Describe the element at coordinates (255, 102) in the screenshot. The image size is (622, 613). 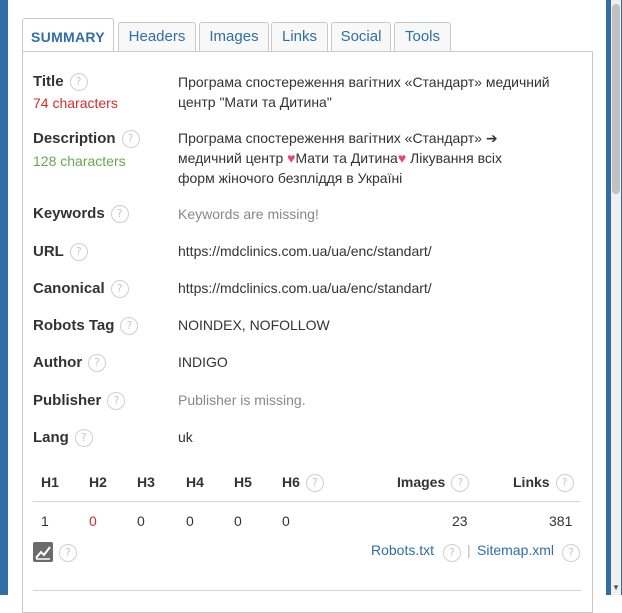
I see `title-value-line: центр "Мати та Дитина"` at that location.